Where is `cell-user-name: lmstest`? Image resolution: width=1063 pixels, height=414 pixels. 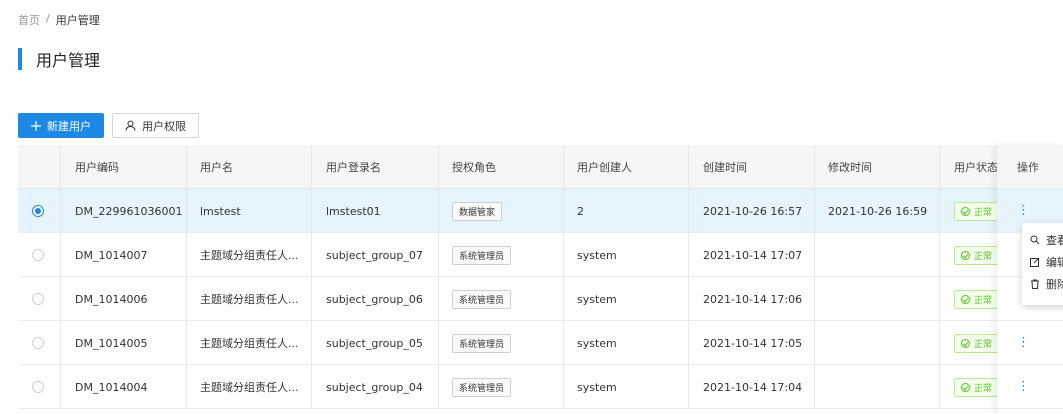 cell-user-name: lmstest is located at coordinates (220, 211).